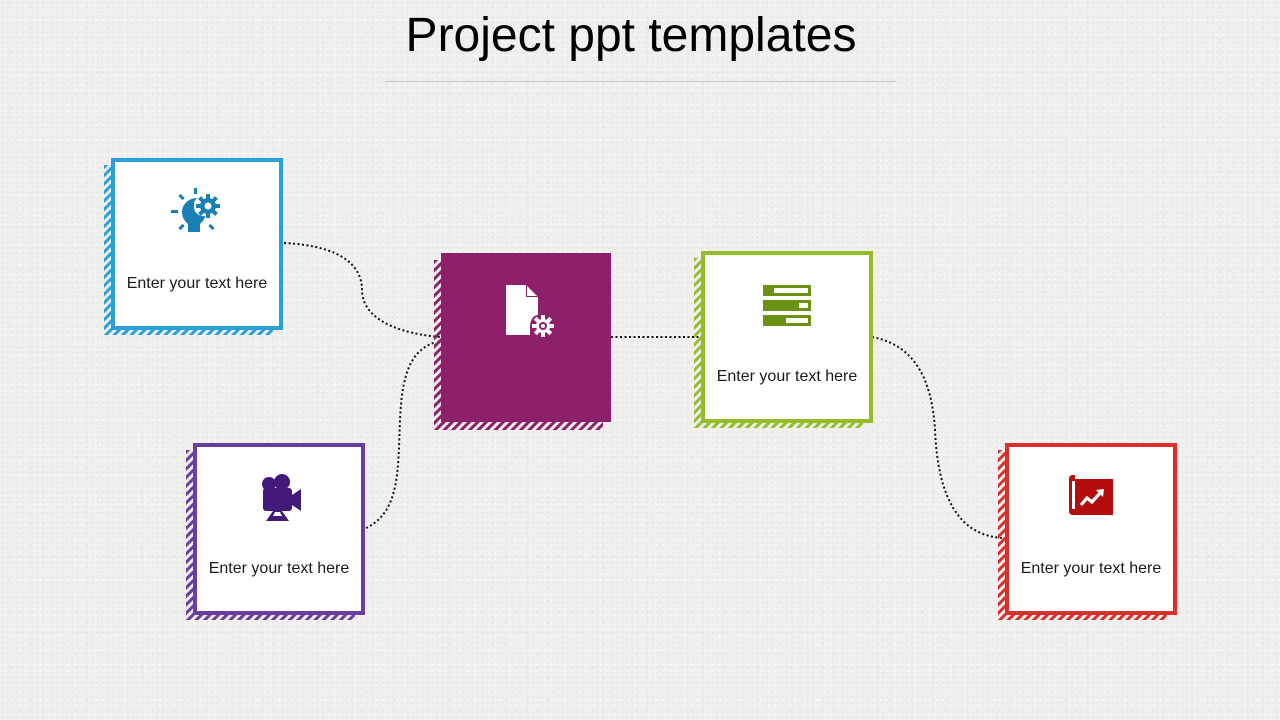 Image resolution: width=1280 pixels, height=720 pixels. I want to click on connector-idea-to-center, so click(362, 290).